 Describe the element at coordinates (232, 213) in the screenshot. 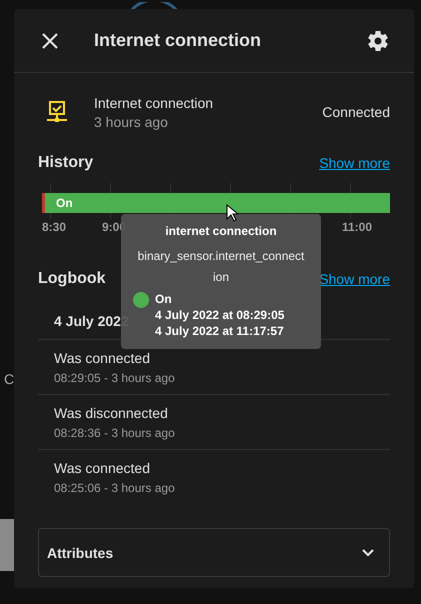

I see `mouse-cursor-icon` at that location.